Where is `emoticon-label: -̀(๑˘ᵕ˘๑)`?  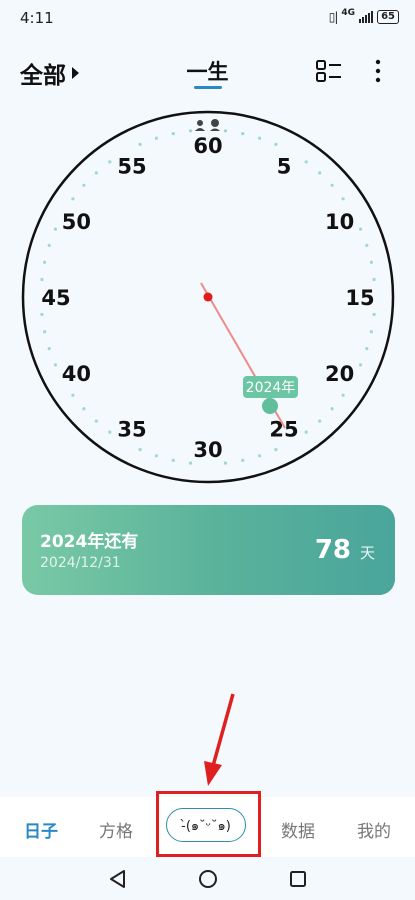 emoticon-label: -̀(๑˘ᵕ˘๑) is located at coordinates (206, 826).